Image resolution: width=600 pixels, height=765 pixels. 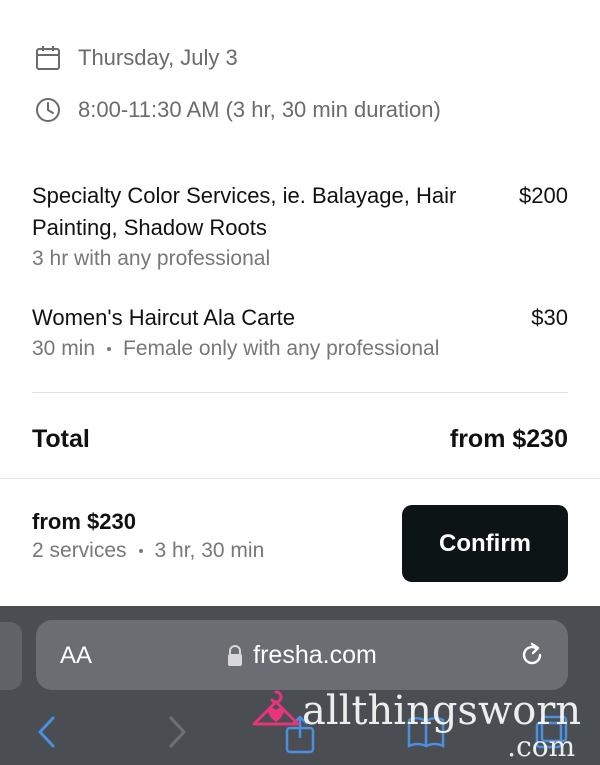 What do you see at coordinates (61, 439) in the screenshot?
I see `total-label: Total` at bounding box center [61, 439].